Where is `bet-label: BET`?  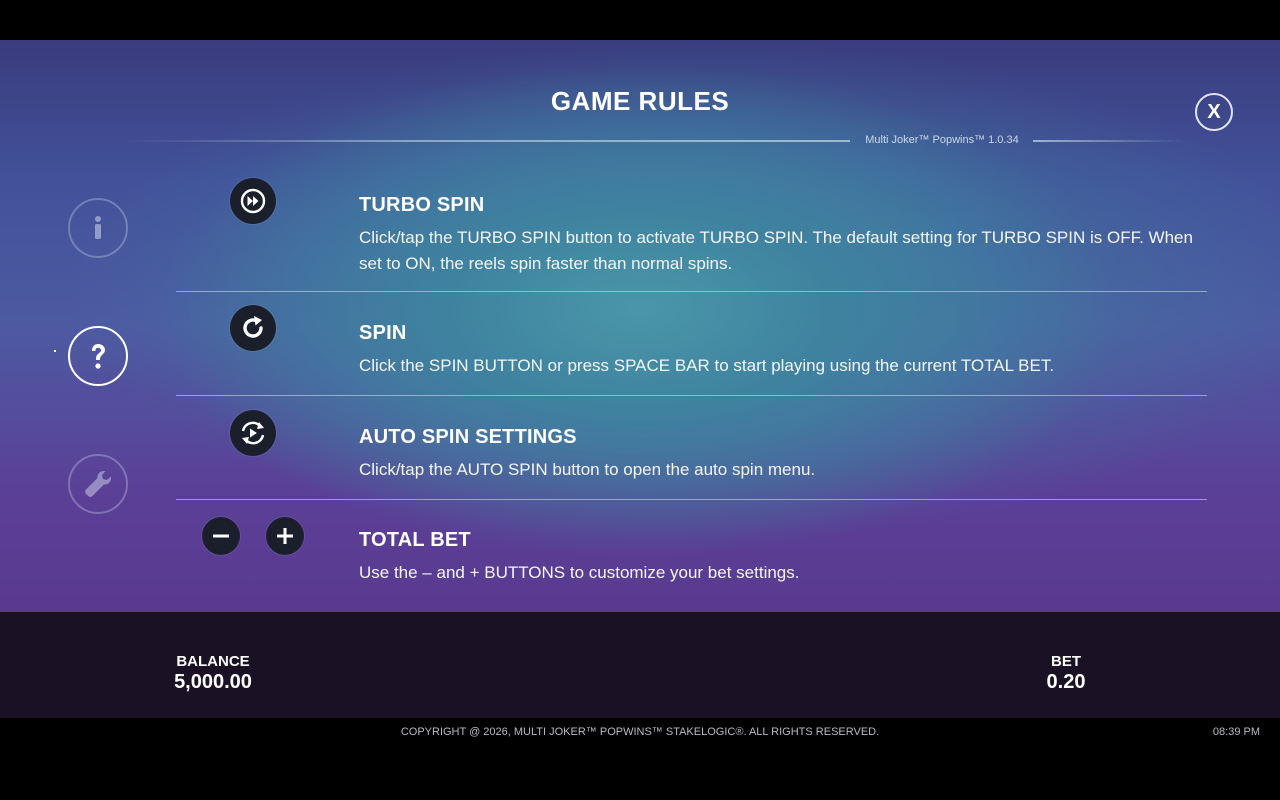
bet-label: BET is located at coordinates (1066, 661).